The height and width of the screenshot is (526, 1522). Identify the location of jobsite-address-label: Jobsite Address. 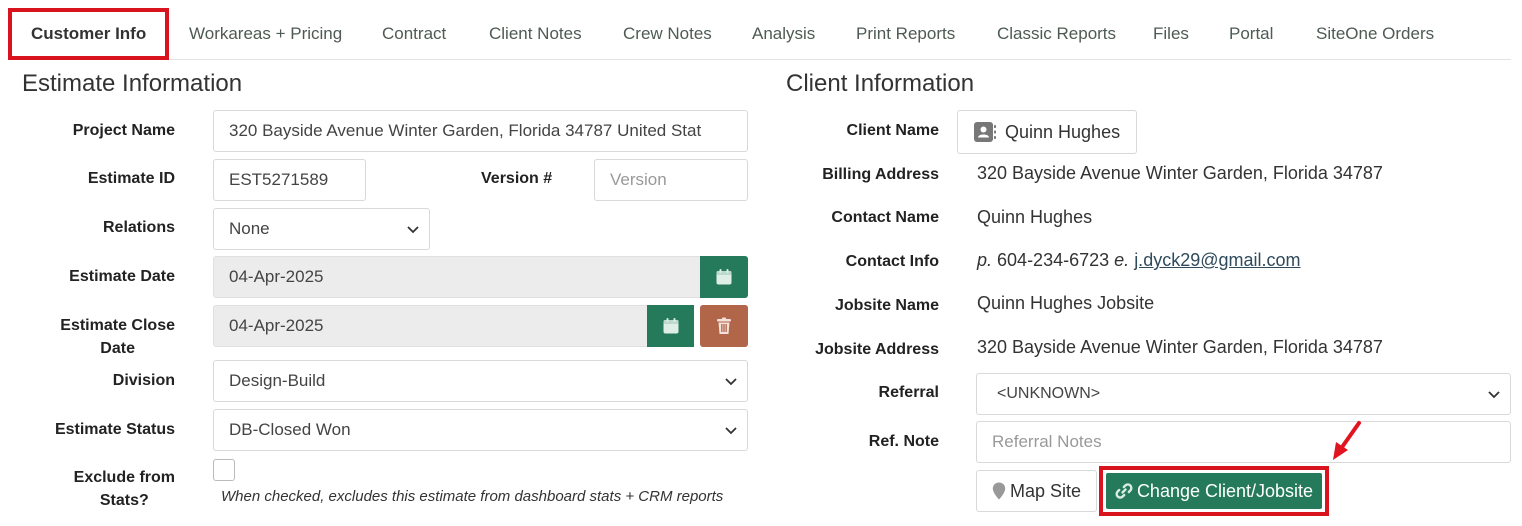
(877, 349).